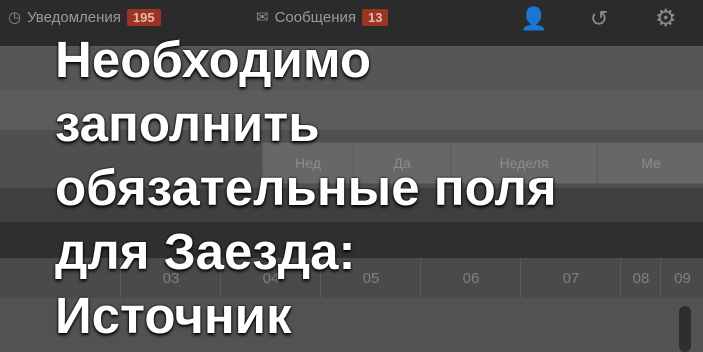  I want to click on messages-link: ✉ Сообщения 13, so click(322, 17).